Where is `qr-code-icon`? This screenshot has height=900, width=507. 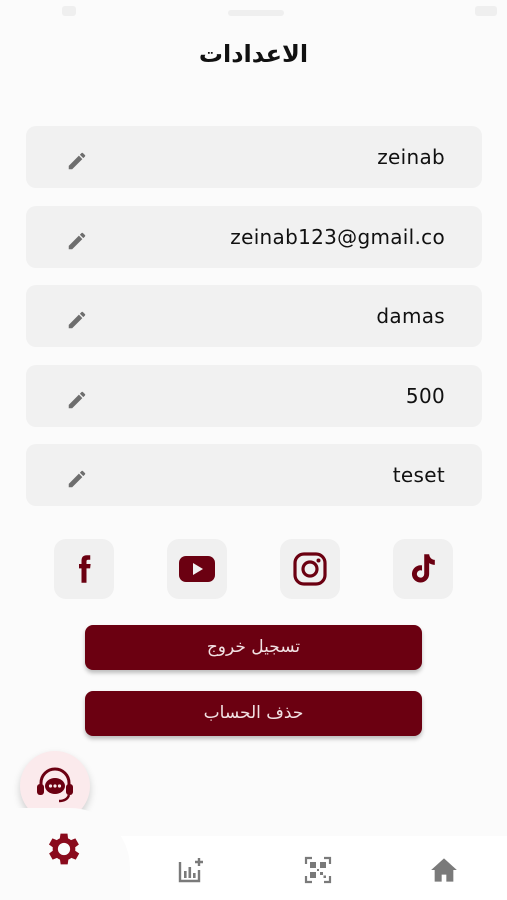
qr-code-icon is located at coordinates (318, 870).